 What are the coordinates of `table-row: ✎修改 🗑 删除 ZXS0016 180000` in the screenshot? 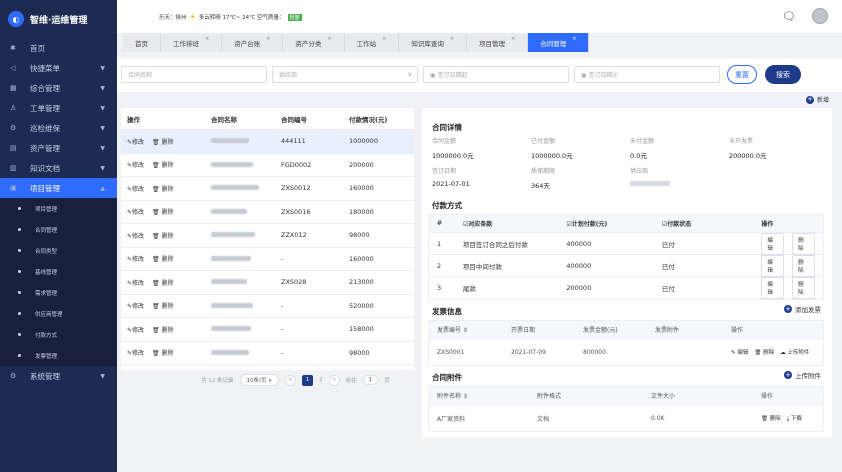 It's located at (267, 212).